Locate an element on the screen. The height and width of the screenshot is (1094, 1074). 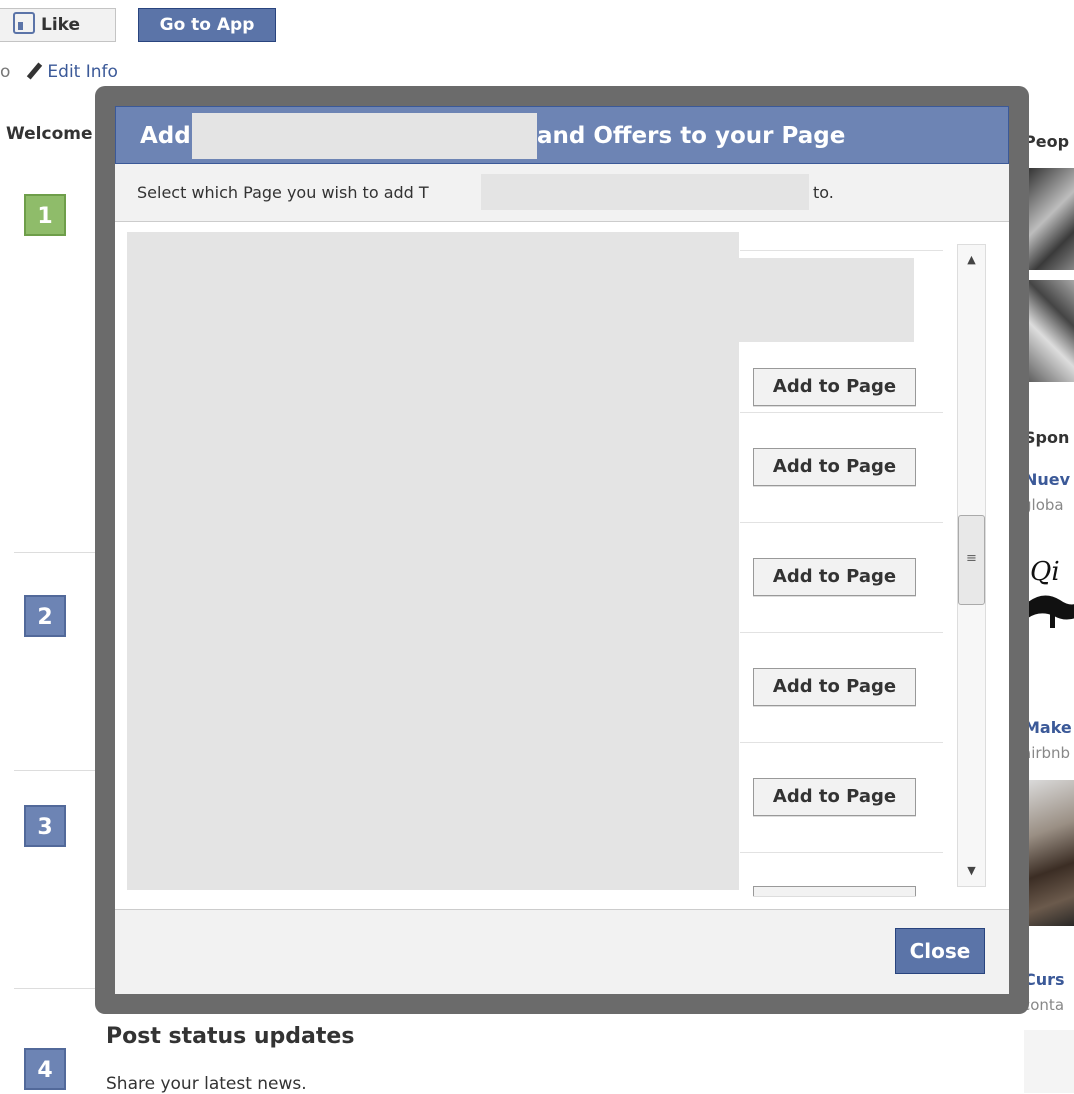
step-2-badge: 2 is located at coordinates (45, 616).